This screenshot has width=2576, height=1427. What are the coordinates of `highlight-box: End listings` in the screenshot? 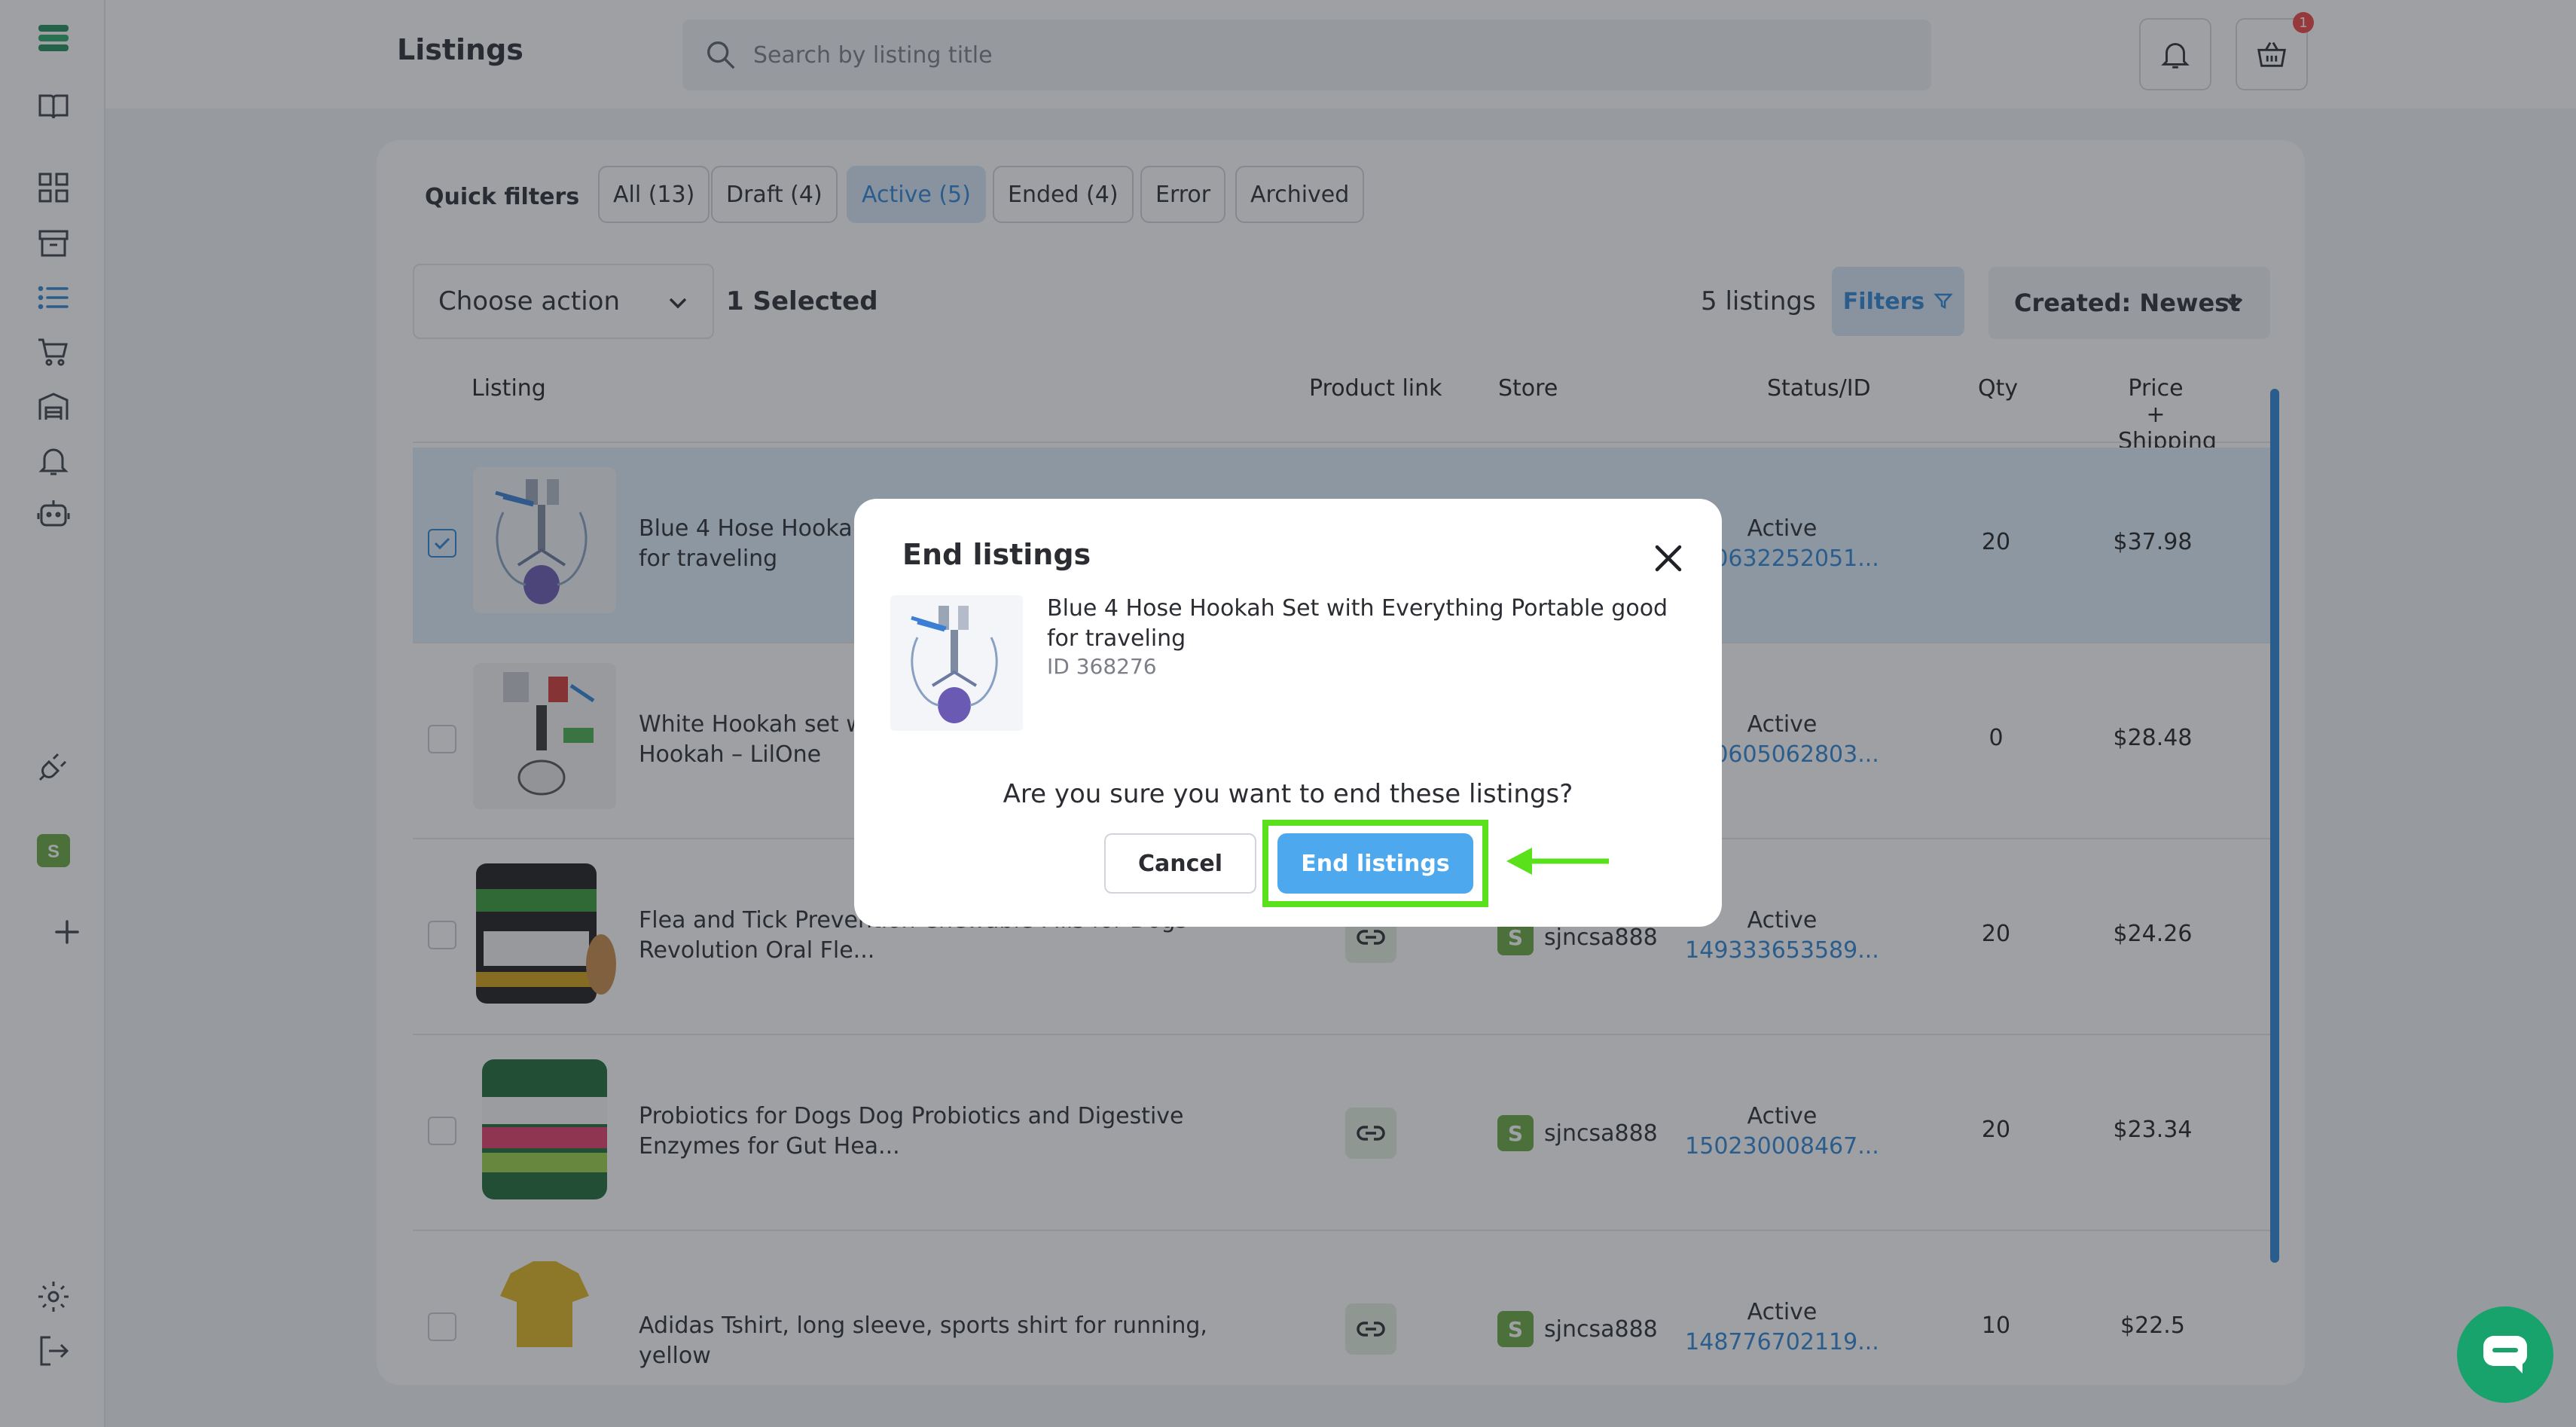 It's located at (1375, 863).